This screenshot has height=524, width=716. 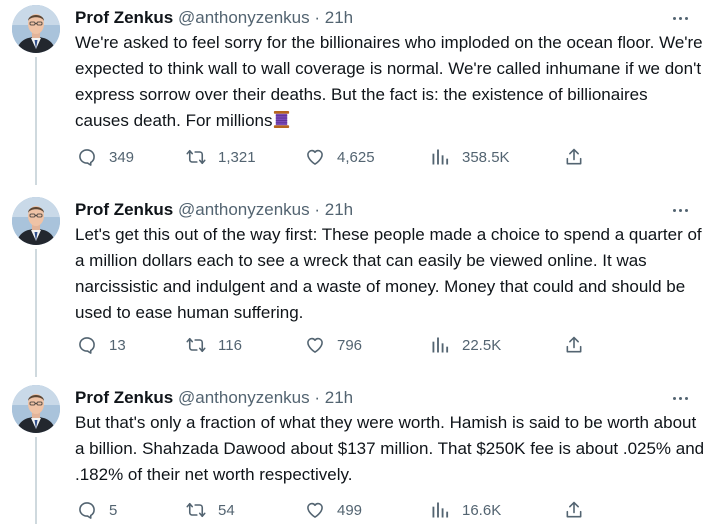 What do you see at coordinates (210, 510) in the screenshot?
I see `retweet-button: 54` at bounding box center [210, 510].